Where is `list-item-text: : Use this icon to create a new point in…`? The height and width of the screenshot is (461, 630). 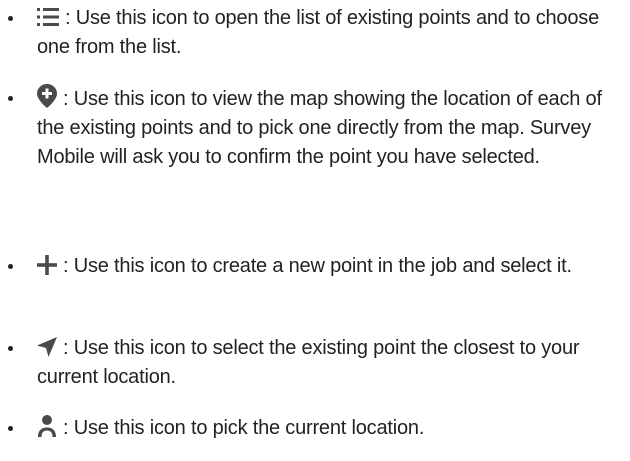 list-item-text: : Use this icon to create a new point in… is located at coordinates (317, 266).